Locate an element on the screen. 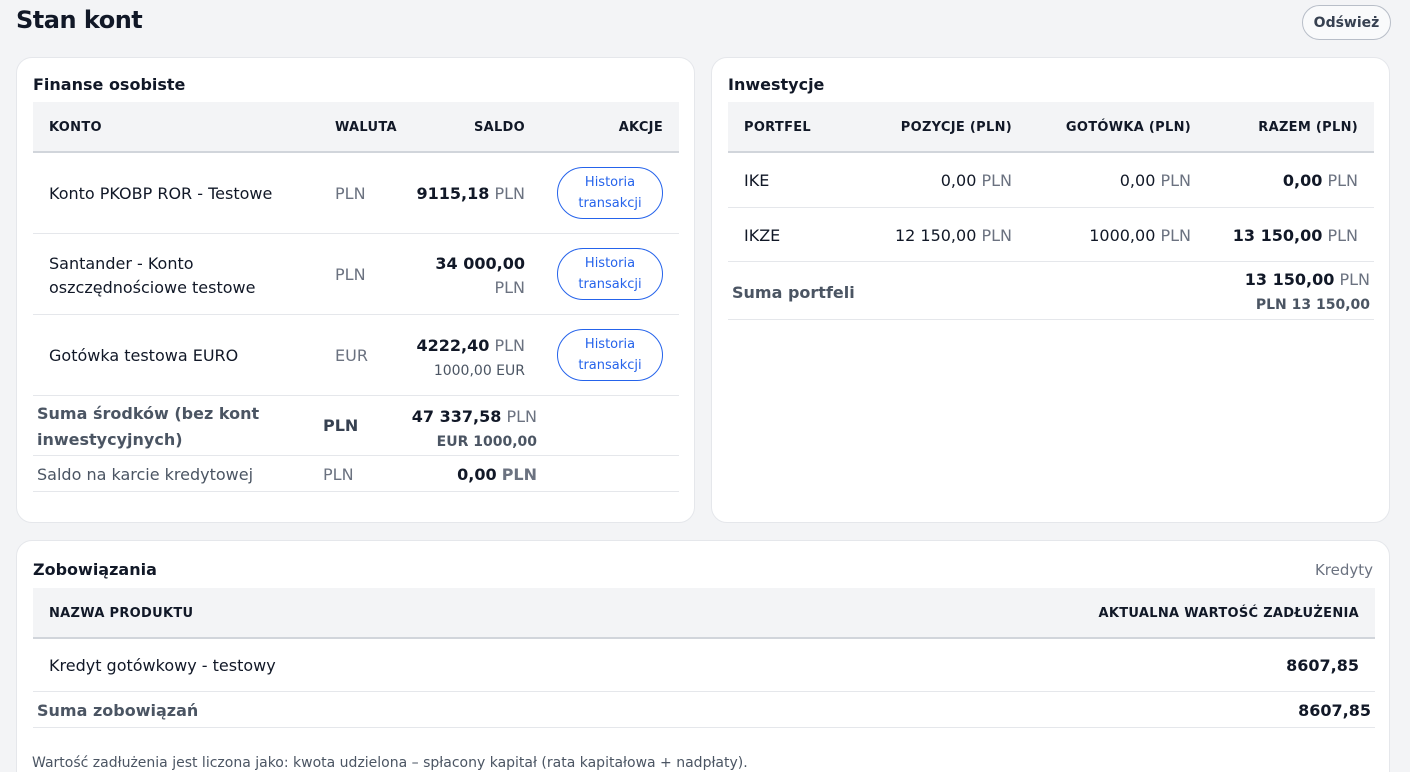 Image resolution: width=1410 pixels, height=772 pixels. portfolio-name: IKE is located at coordinates (757, 180).